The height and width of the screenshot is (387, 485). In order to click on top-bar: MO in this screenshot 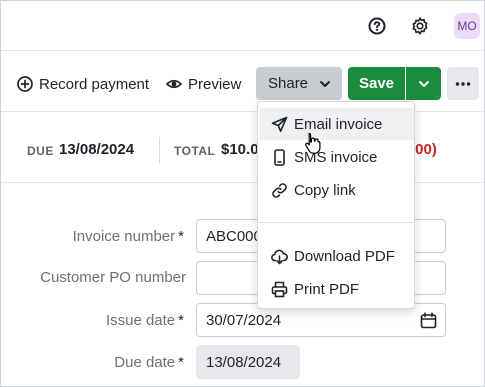, I will do `click(242, 26)`.